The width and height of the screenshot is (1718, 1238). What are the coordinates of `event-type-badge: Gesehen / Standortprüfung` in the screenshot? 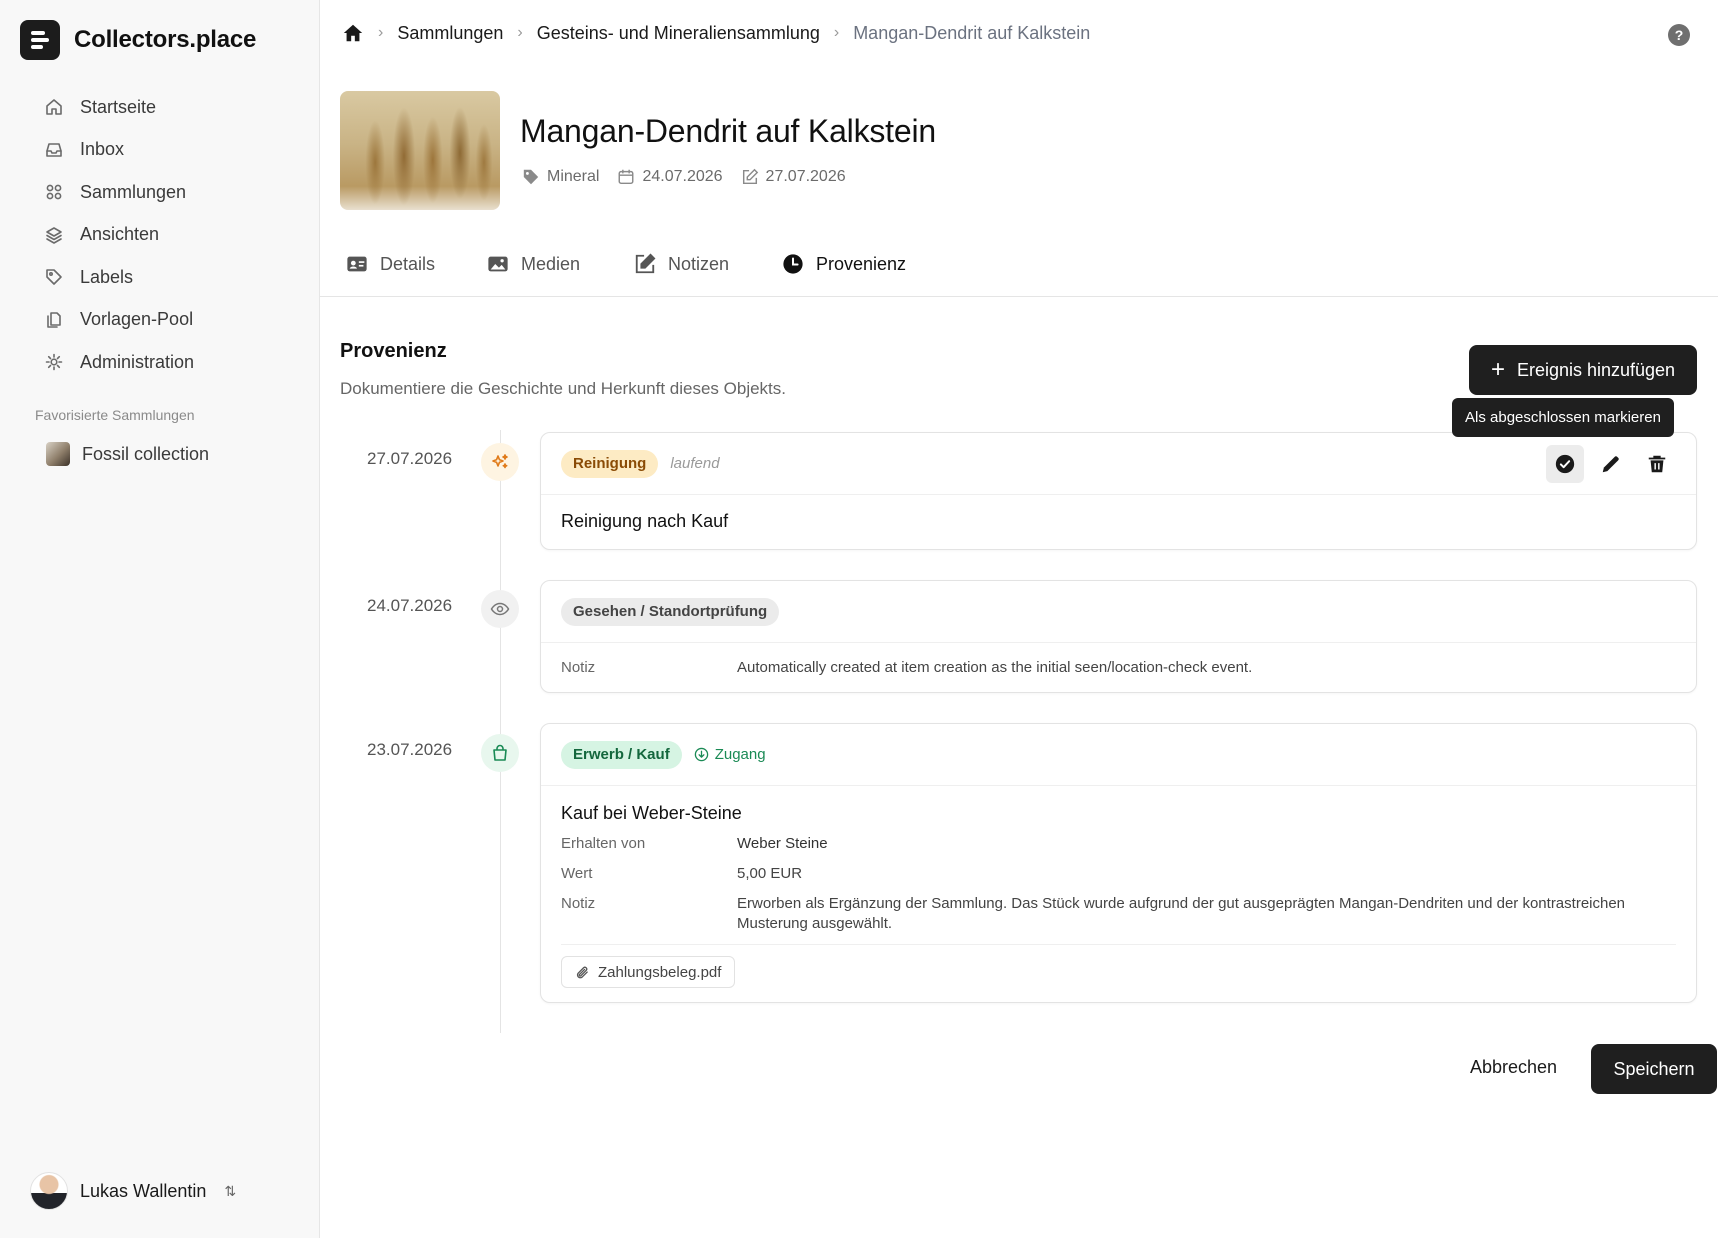 It's located at (670, 611).